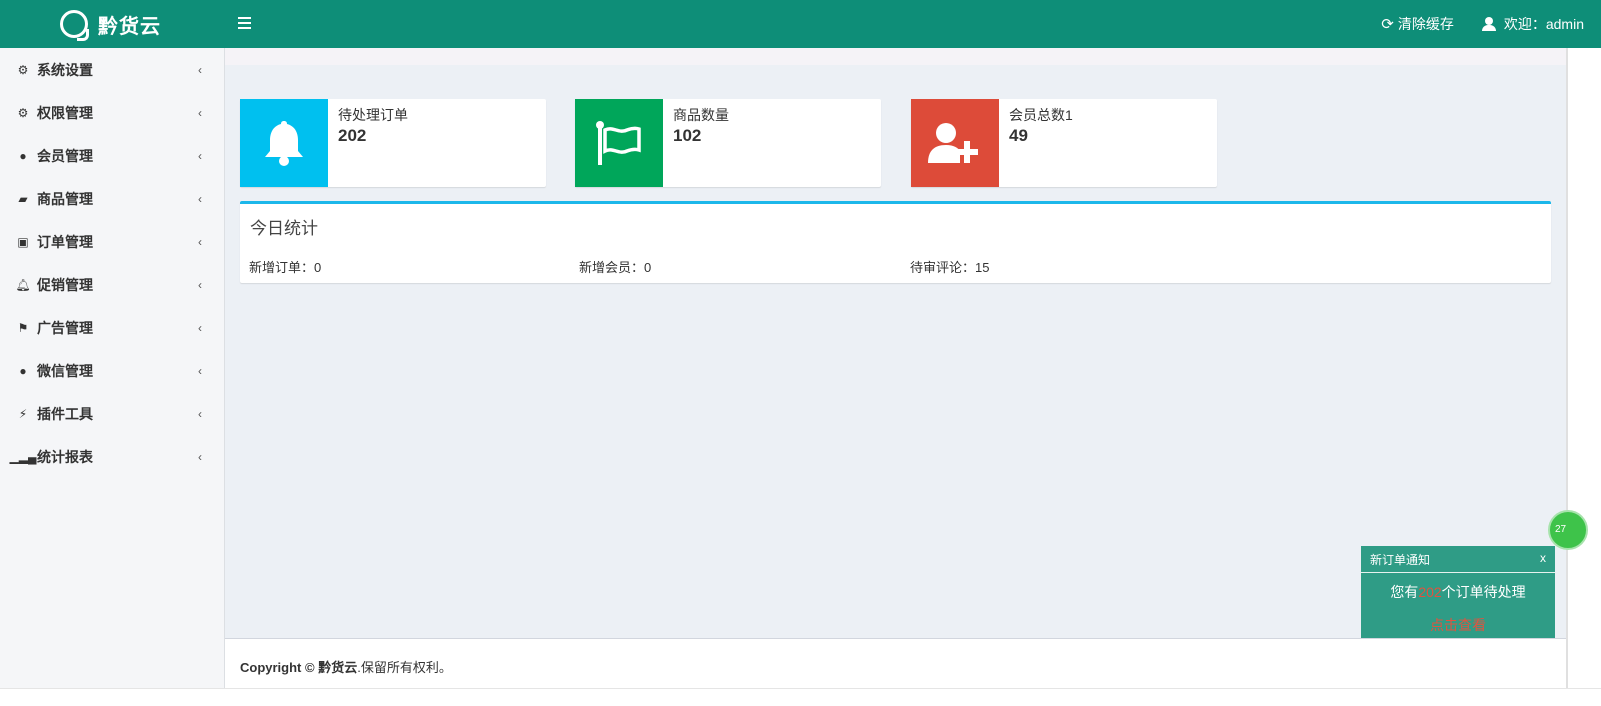 The width and height of the screenshot is (1601, 706). Describe the element at coordinates (1543, 24) in the screenshot. I see `welcome-text: 欢迎：admin` at that location.